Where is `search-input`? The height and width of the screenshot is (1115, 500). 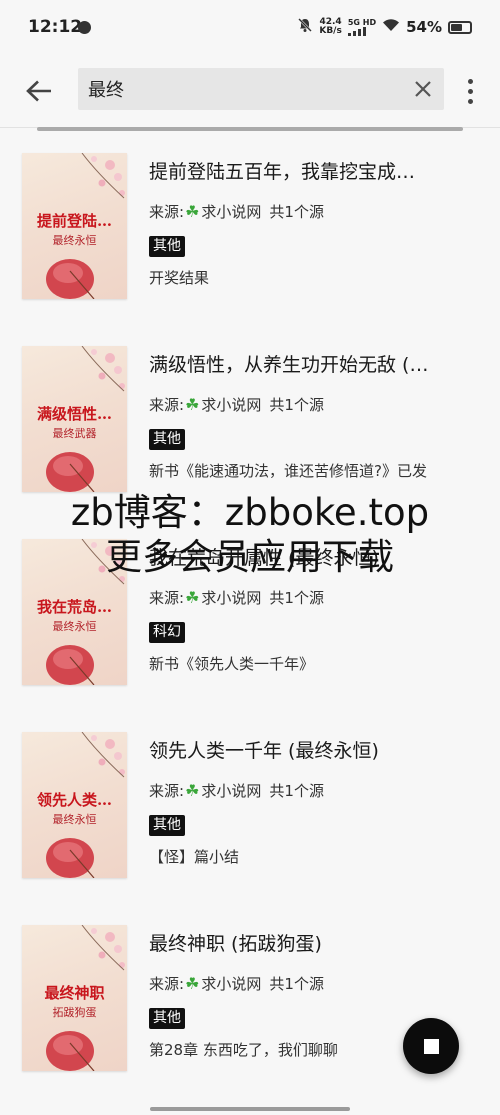
search-input is located at coordinates (238, 89).